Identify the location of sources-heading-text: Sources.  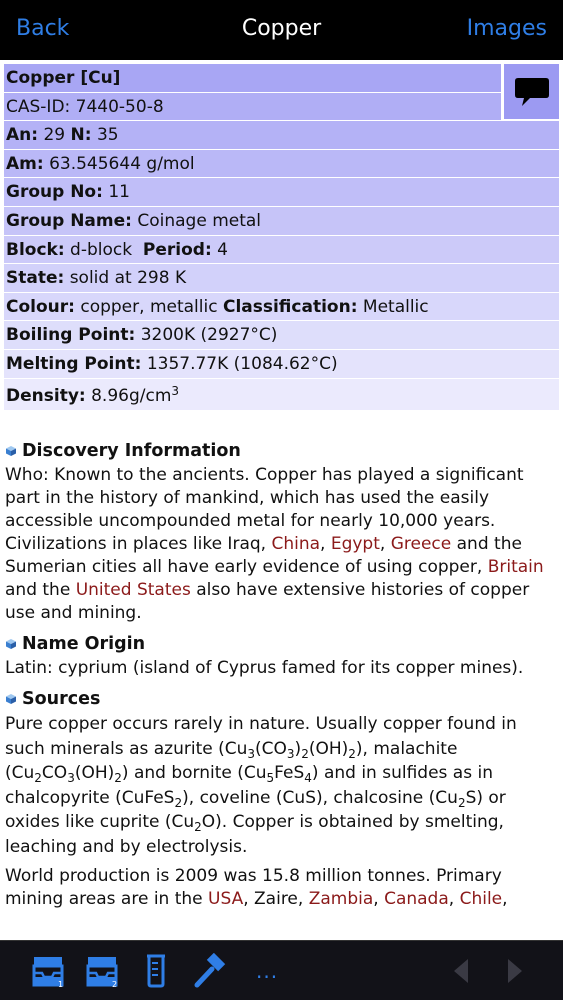
(61, 699).